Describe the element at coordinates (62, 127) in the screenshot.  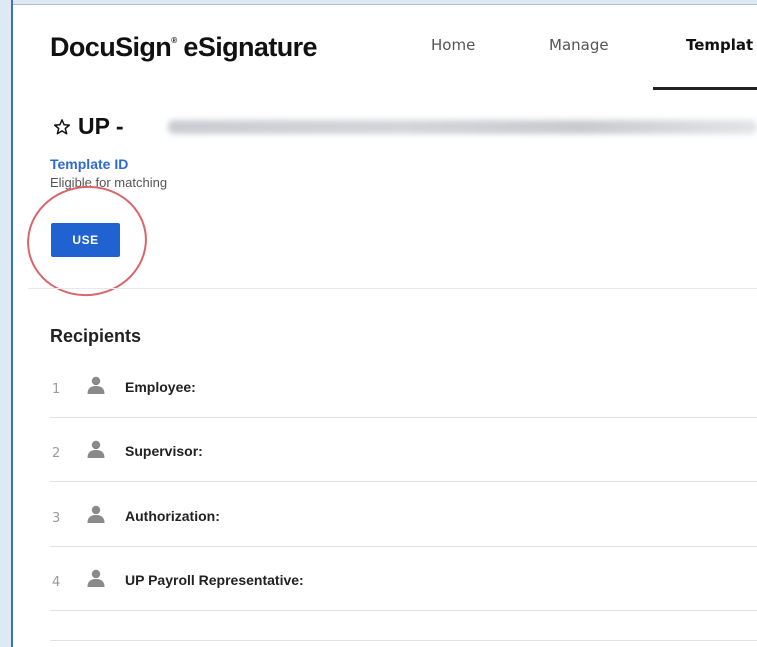
I see `star-outline-icon` at that location.